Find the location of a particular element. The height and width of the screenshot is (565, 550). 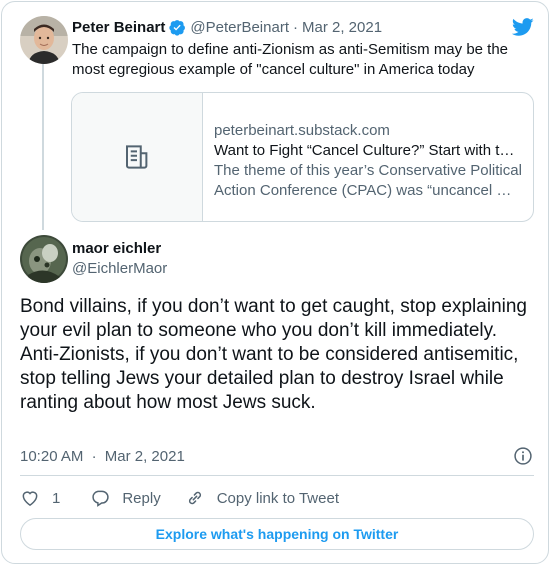

quoted-author-name: Peter Beinart is located at coordinates (118, 27).